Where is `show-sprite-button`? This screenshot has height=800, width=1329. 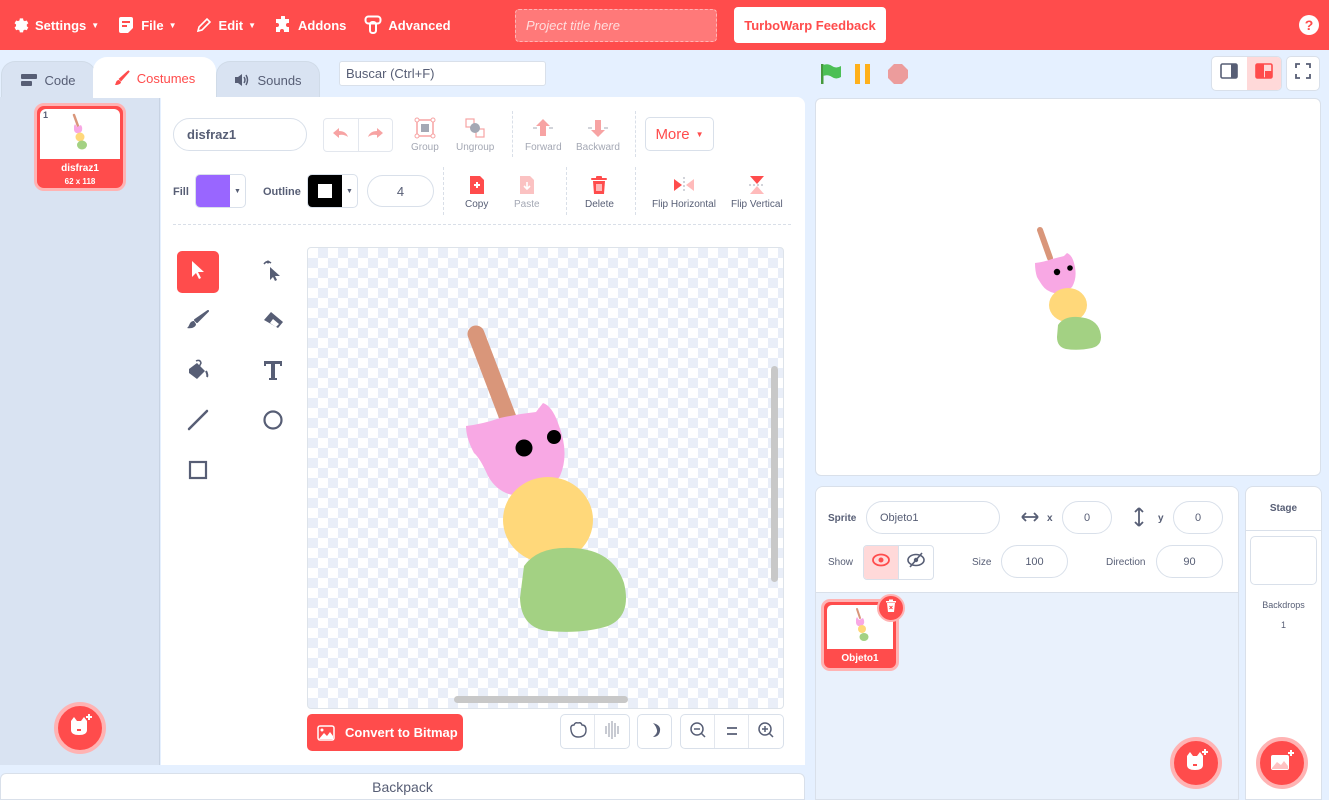 show-sprite-button is located at coordinates (881, 562).